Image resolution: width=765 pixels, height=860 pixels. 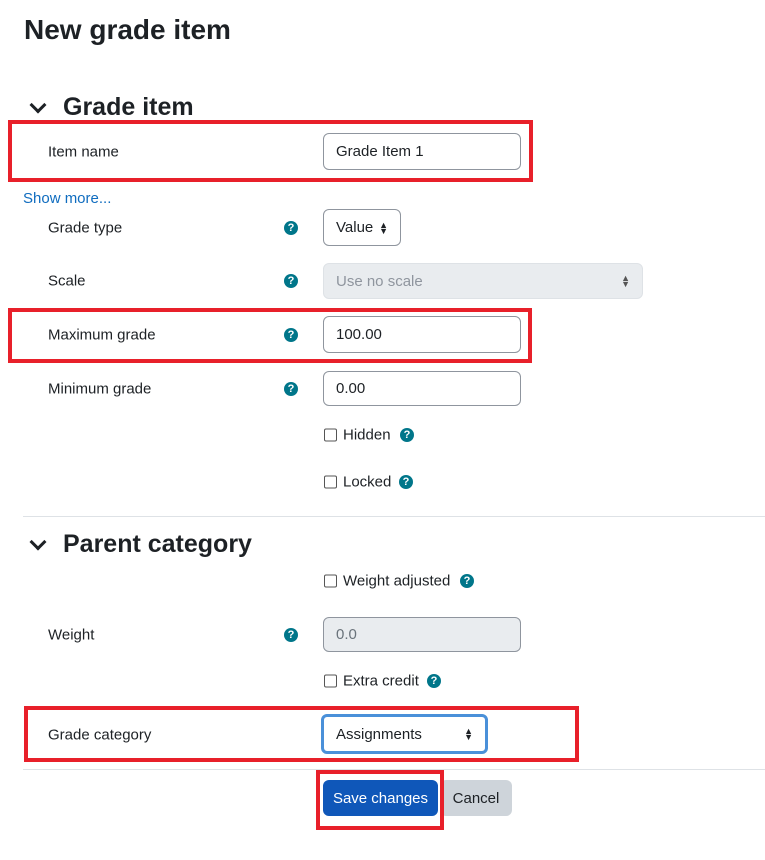 I want to click on locked-label: Locked, so click(x=367, y=482).